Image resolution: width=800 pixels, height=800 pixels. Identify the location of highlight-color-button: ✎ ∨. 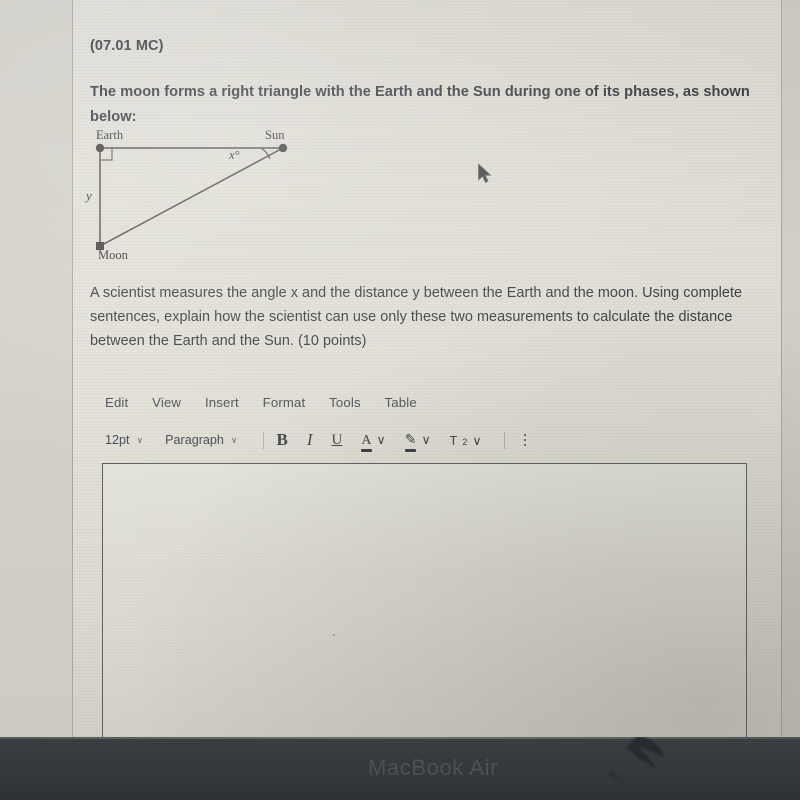
(417, 442).